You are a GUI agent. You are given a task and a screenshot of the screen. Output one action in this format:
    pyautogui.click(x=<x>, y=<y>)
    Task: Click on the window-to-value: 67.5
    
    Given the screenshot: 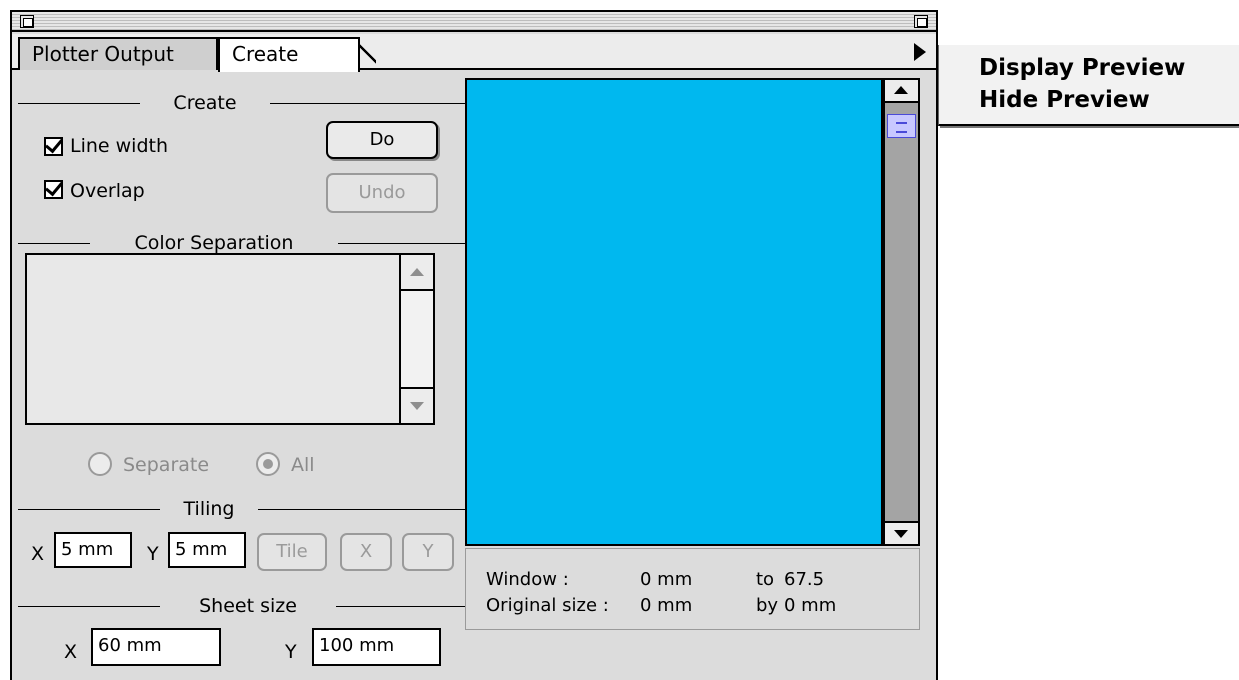 What is the action you would take?
    pyautogui.click(x=804, y=579)
    